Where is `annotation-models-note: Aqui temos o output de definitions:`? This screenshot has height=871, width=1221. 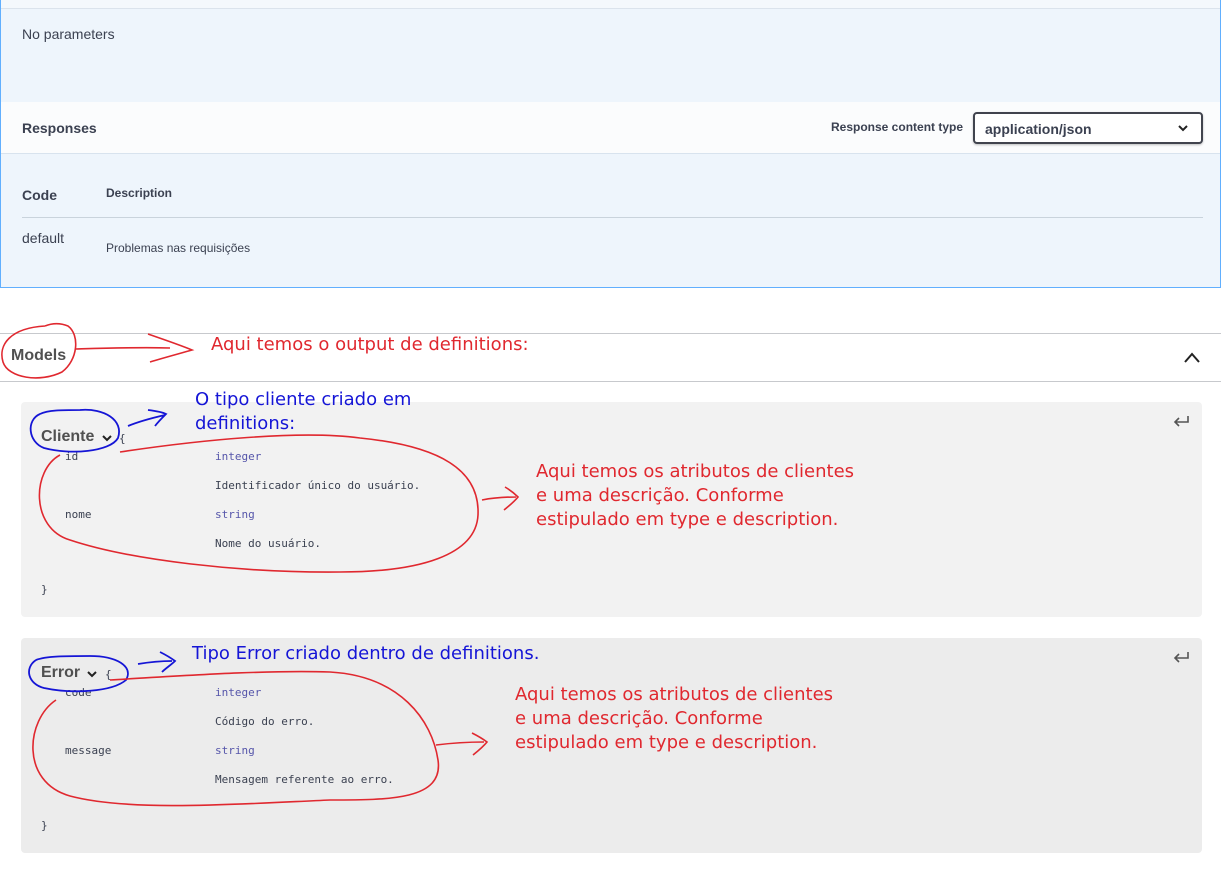 annotation-models-note: Aqui temos o output de definitions: is located at coordinates (370, 344).